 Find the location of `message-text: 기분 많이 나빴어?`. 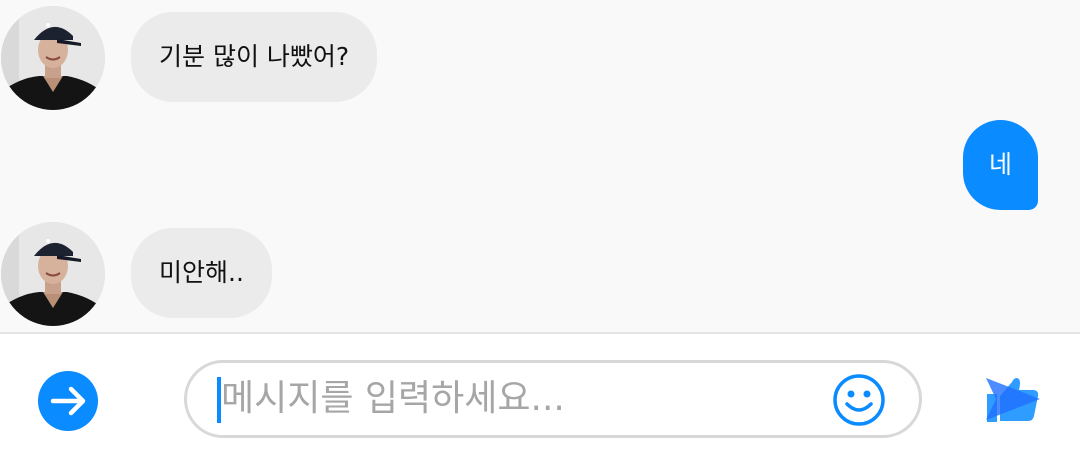

message-text: 기분 많이 나빴어? is located at coordinates (254, 56).